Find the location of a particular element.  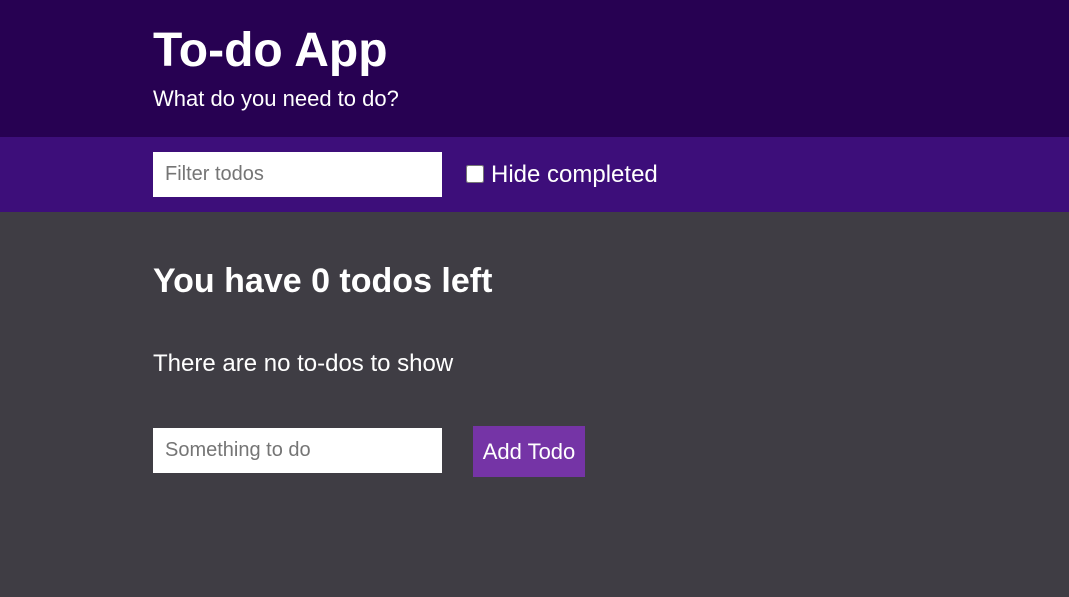

todos-left-heading: You have 0 todos left is located at coordinates (323, 281).